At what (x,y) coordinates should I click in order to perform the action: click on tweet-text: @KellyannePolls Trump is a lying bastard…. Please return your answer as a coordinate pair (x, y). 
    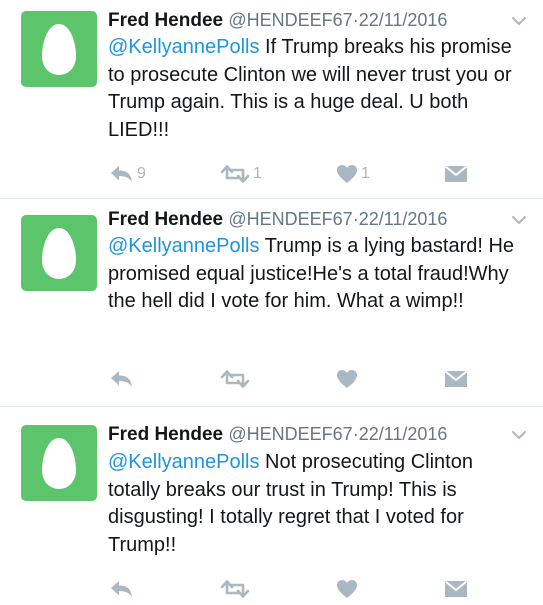
    Looking at the image, I should click on (318, 274).